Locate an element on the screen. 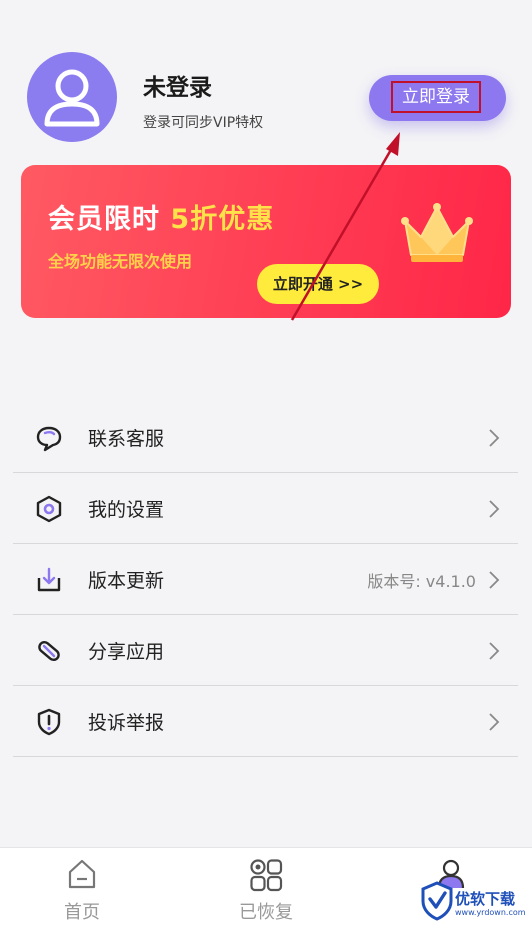 Image resolution: width=532 pixels, height=926 pixels. avatar is located at coordinates (72, 97).